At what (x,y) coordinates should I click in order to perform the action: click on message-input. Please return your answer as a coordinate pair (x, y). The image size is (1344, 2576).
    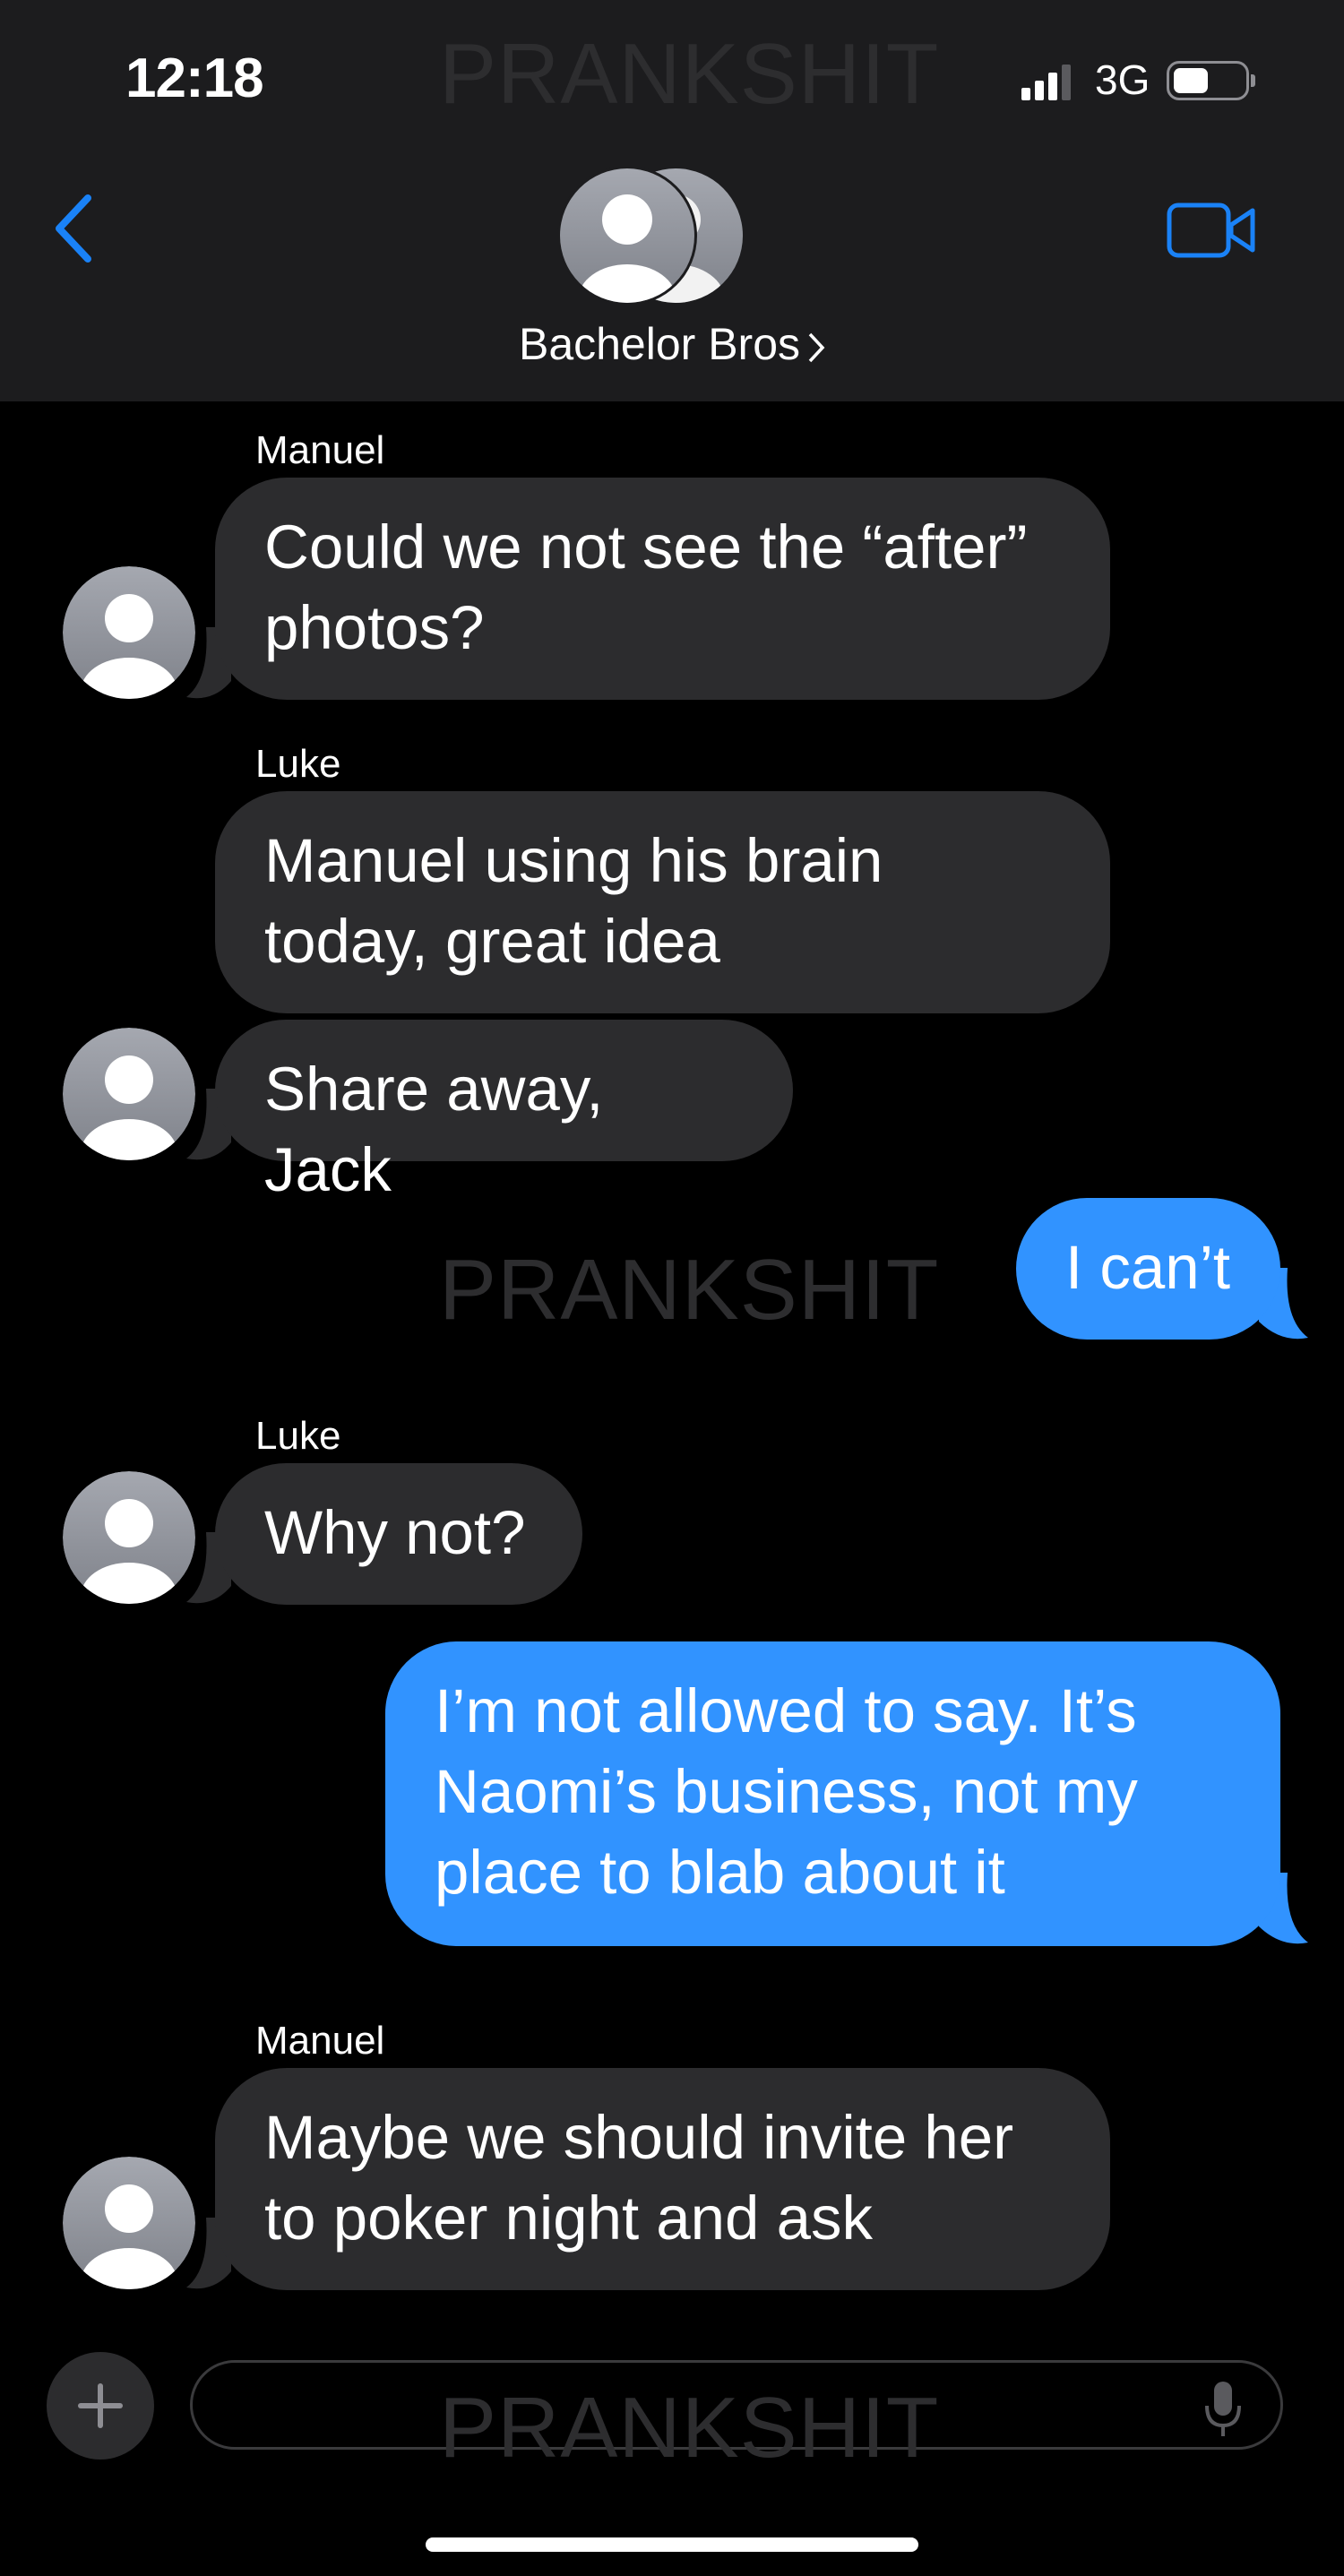
    Looking at the image, I should click on (705, 2407).